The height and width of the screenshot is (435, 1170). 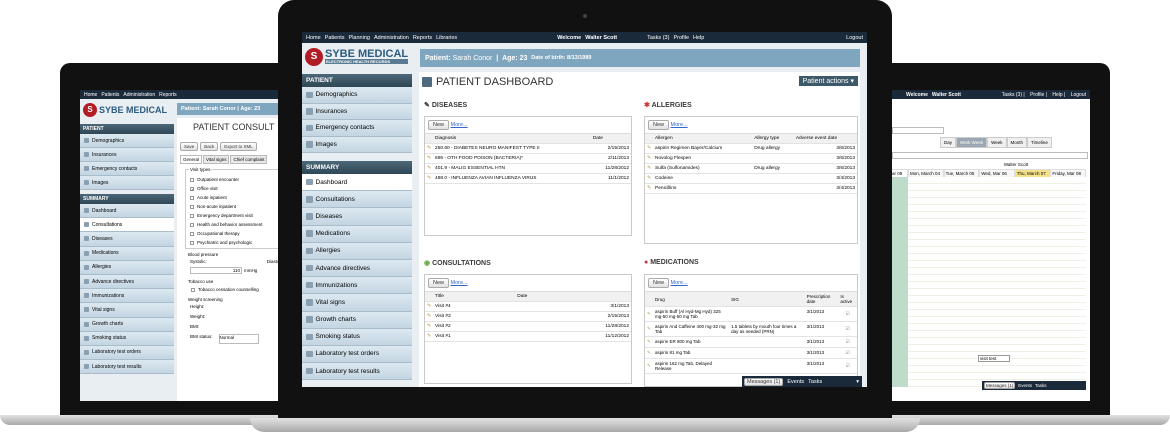 I want to click on table-cell: 401.9 - MALIG ESSENTIAL HTN, so click(x=512, y=168).